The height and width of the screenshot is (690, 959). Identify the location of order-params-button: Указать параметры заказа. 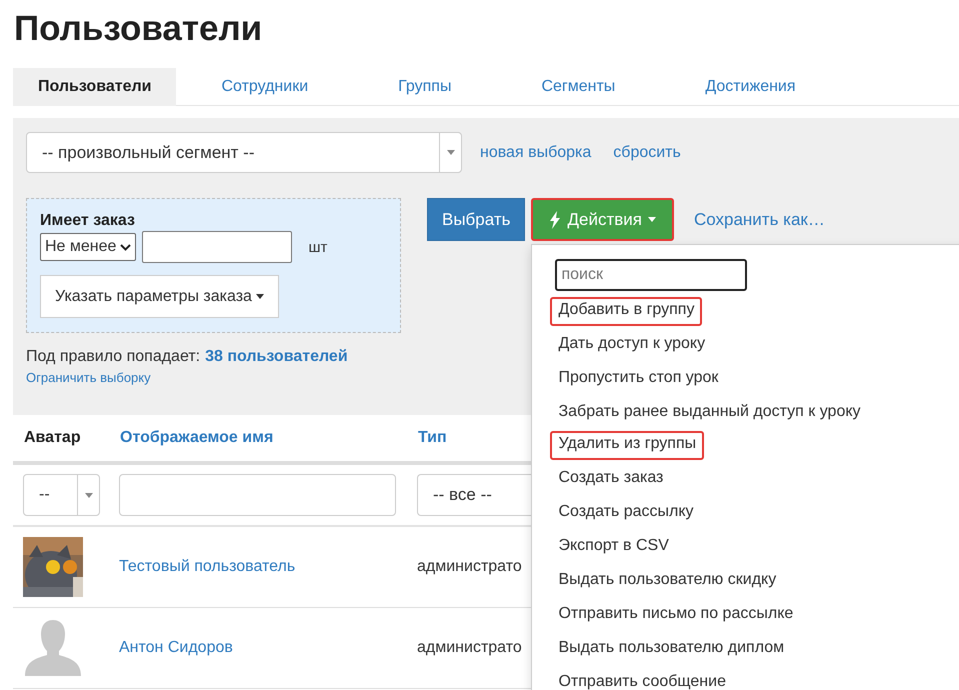
(159, 296).